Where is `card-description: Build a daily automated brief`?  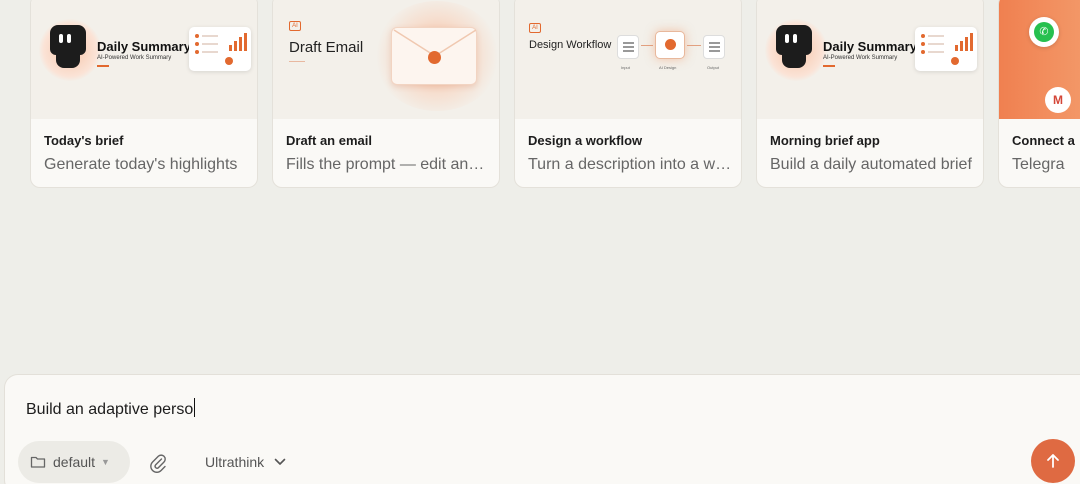
card-description: Build a daily automated brief is located at coordinates (871, 164).